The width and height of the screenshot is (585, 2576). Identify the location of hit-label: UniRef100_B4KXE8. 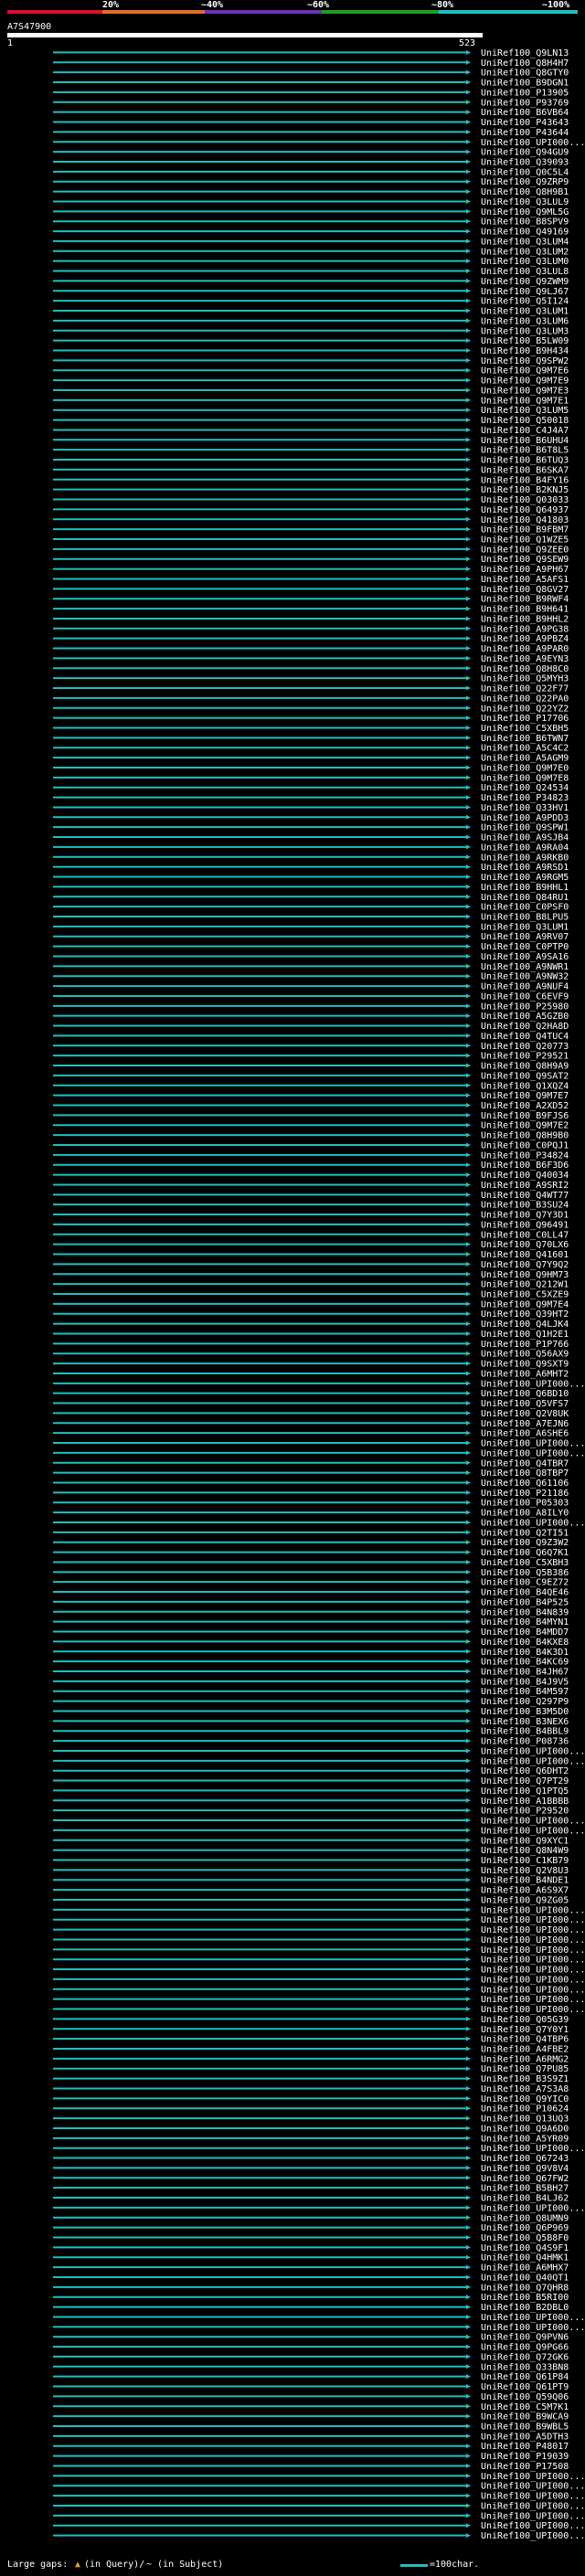
(525, 1643).